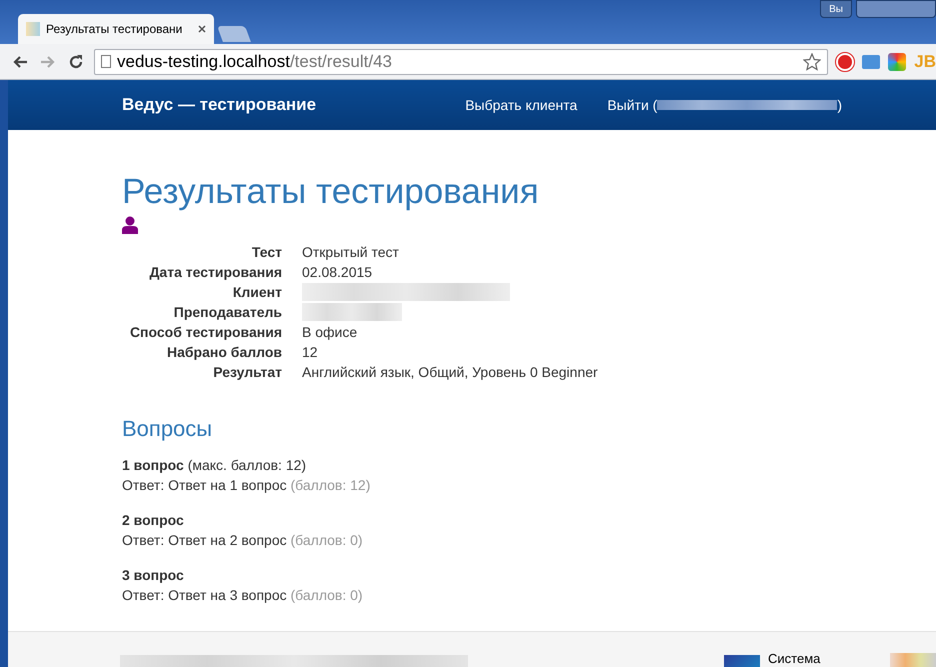 This screenshot has width=936, height=667. Describe the element at coordinates (219, 105) in the screenshot. I see `brand-link: Ведус — тестирование` at that location.